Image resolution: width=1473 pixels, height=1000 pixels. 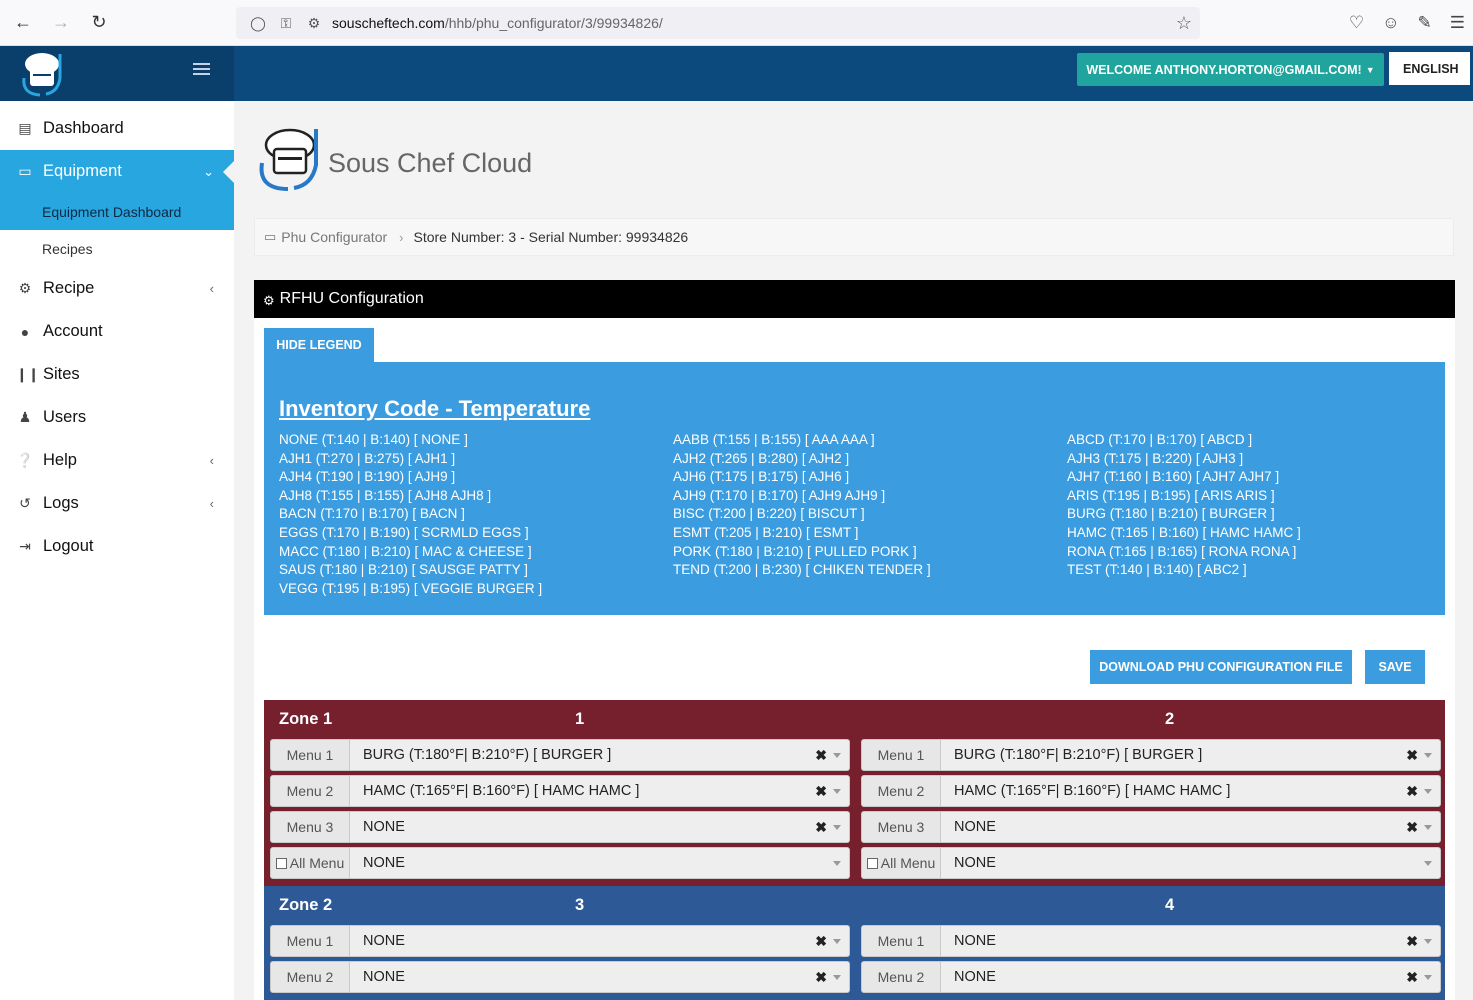 I want to click on save-button: SAVE, so click(x=1395, y=667).